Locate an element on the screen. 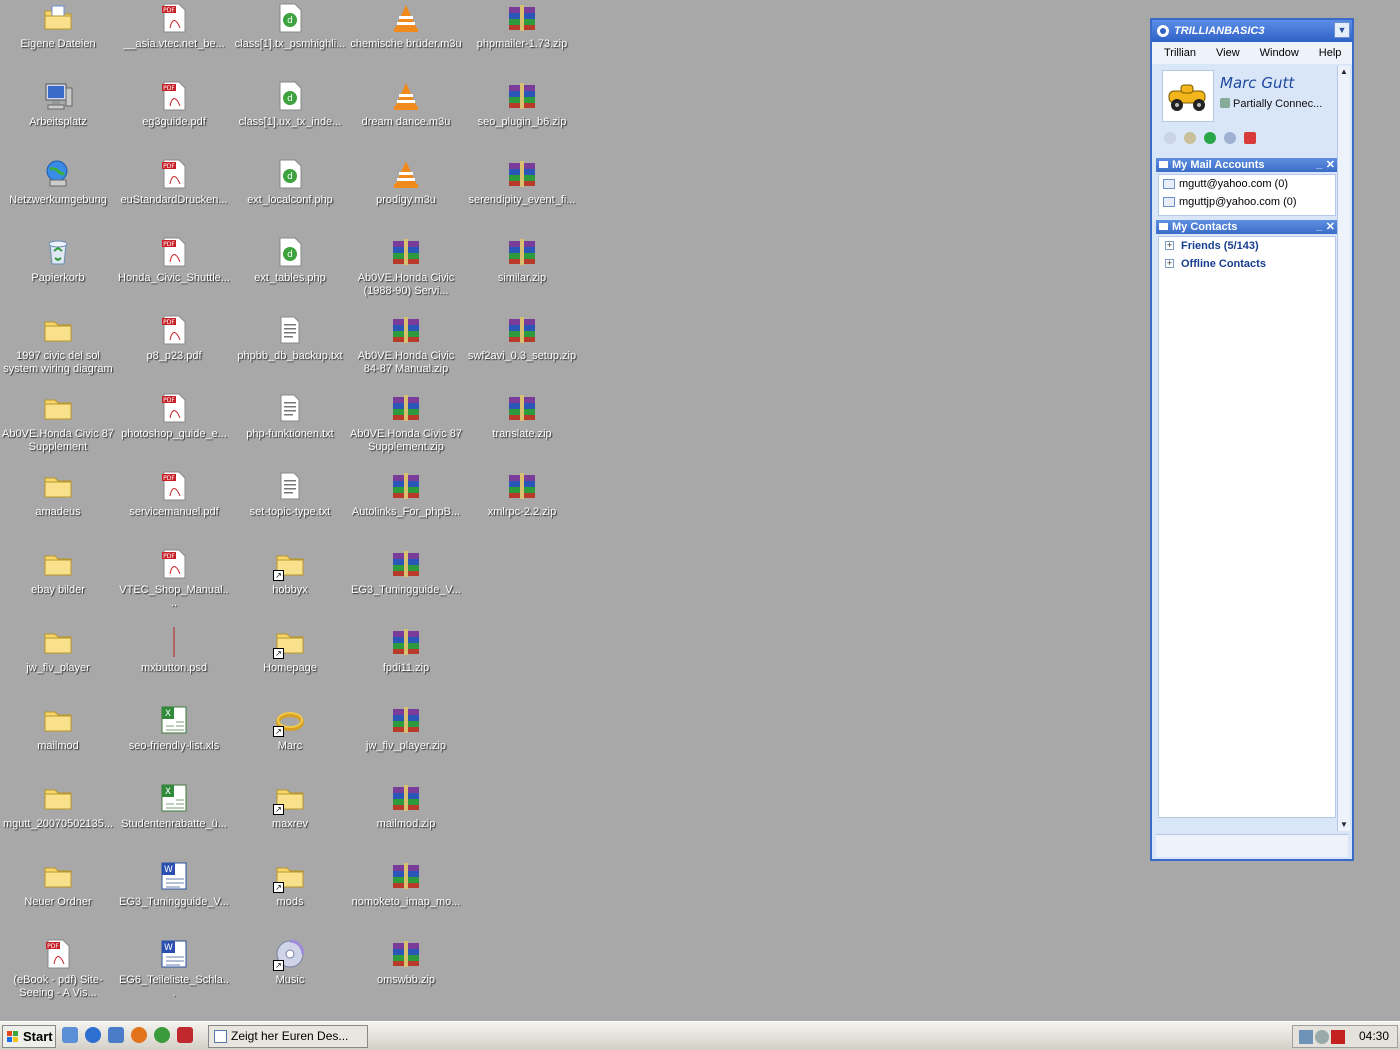  desktop-icon: Arbeitsplatz is located at coordinates (58, 117).